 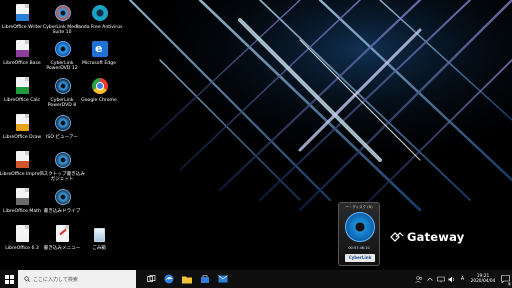 I want to click on desktop-icon: Google Chrome, so click(x=99, y=96).